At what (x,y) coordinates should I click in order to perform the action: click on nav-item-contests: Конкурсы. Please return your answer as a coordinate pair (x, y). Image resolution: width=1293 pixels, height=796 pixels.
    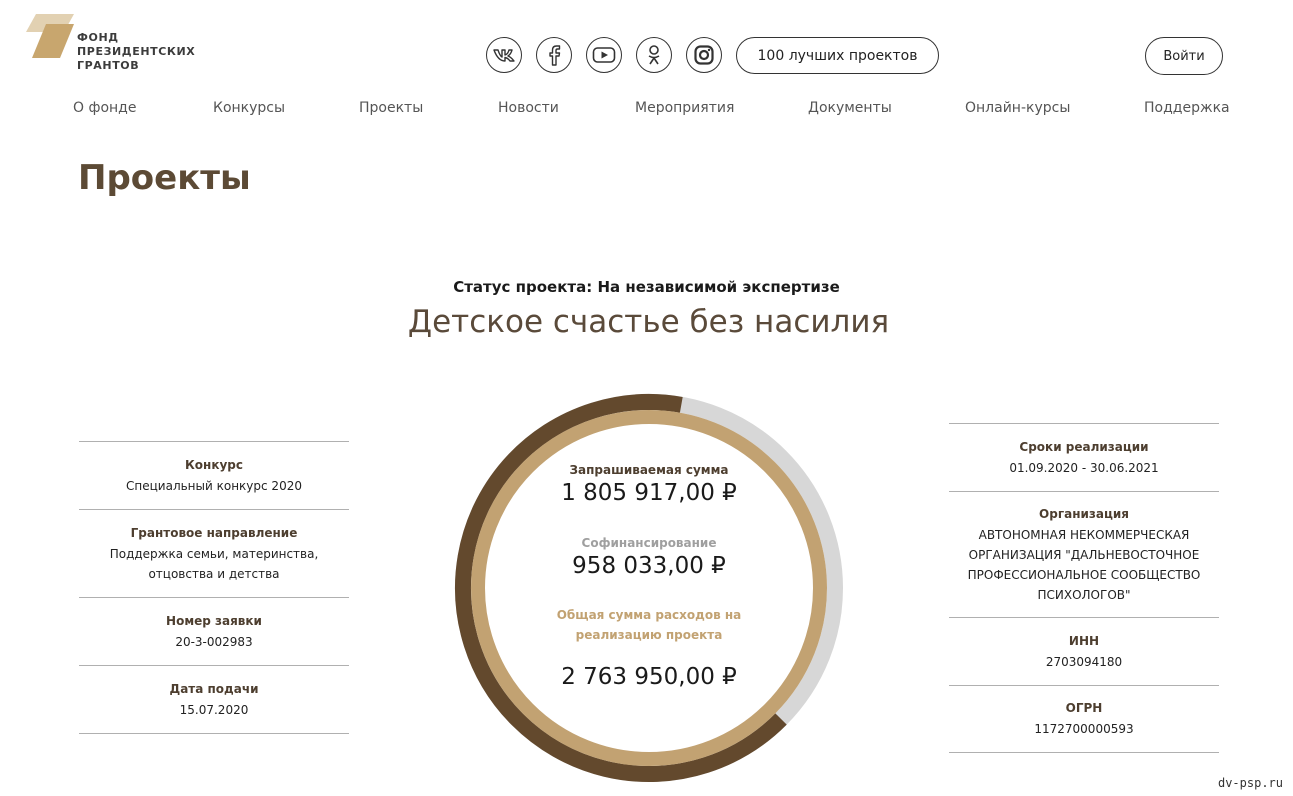
    Looking at the image, I should click on (249, 108).